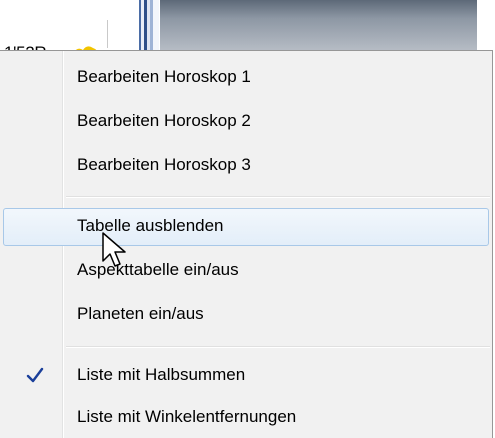 Image resolution: width=495 pixels, height=438 pixels. I want to click on menu-item-liste-mit-winkelentfernungen: Liste mit Winkelentfernungen, so click(246, 418).